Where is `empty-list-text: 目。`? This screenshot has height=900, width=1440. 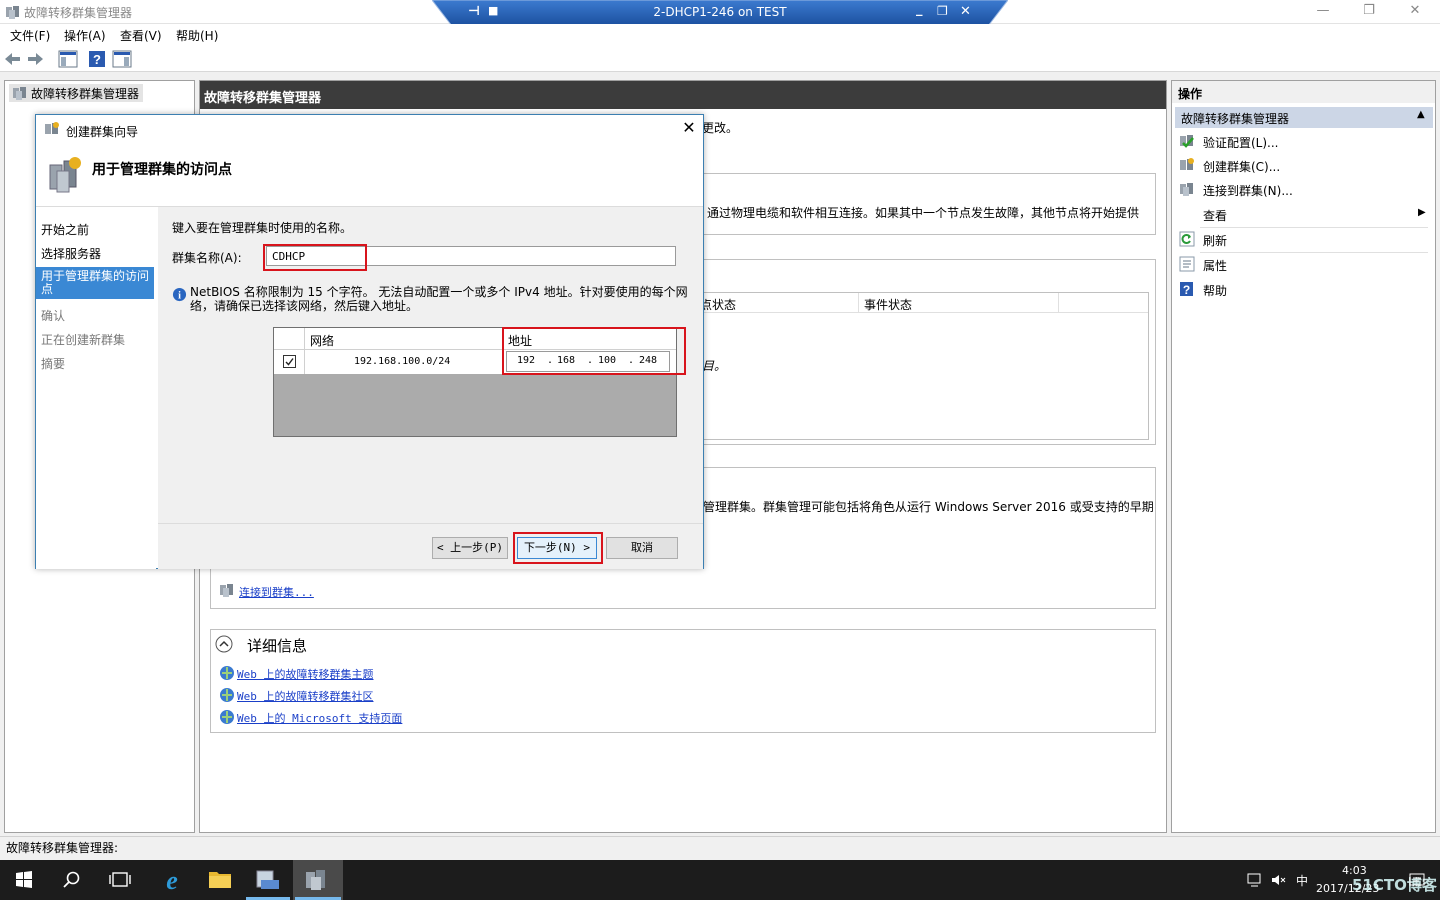
empty-list-text: 目。 is located at coordinates (714, 366).